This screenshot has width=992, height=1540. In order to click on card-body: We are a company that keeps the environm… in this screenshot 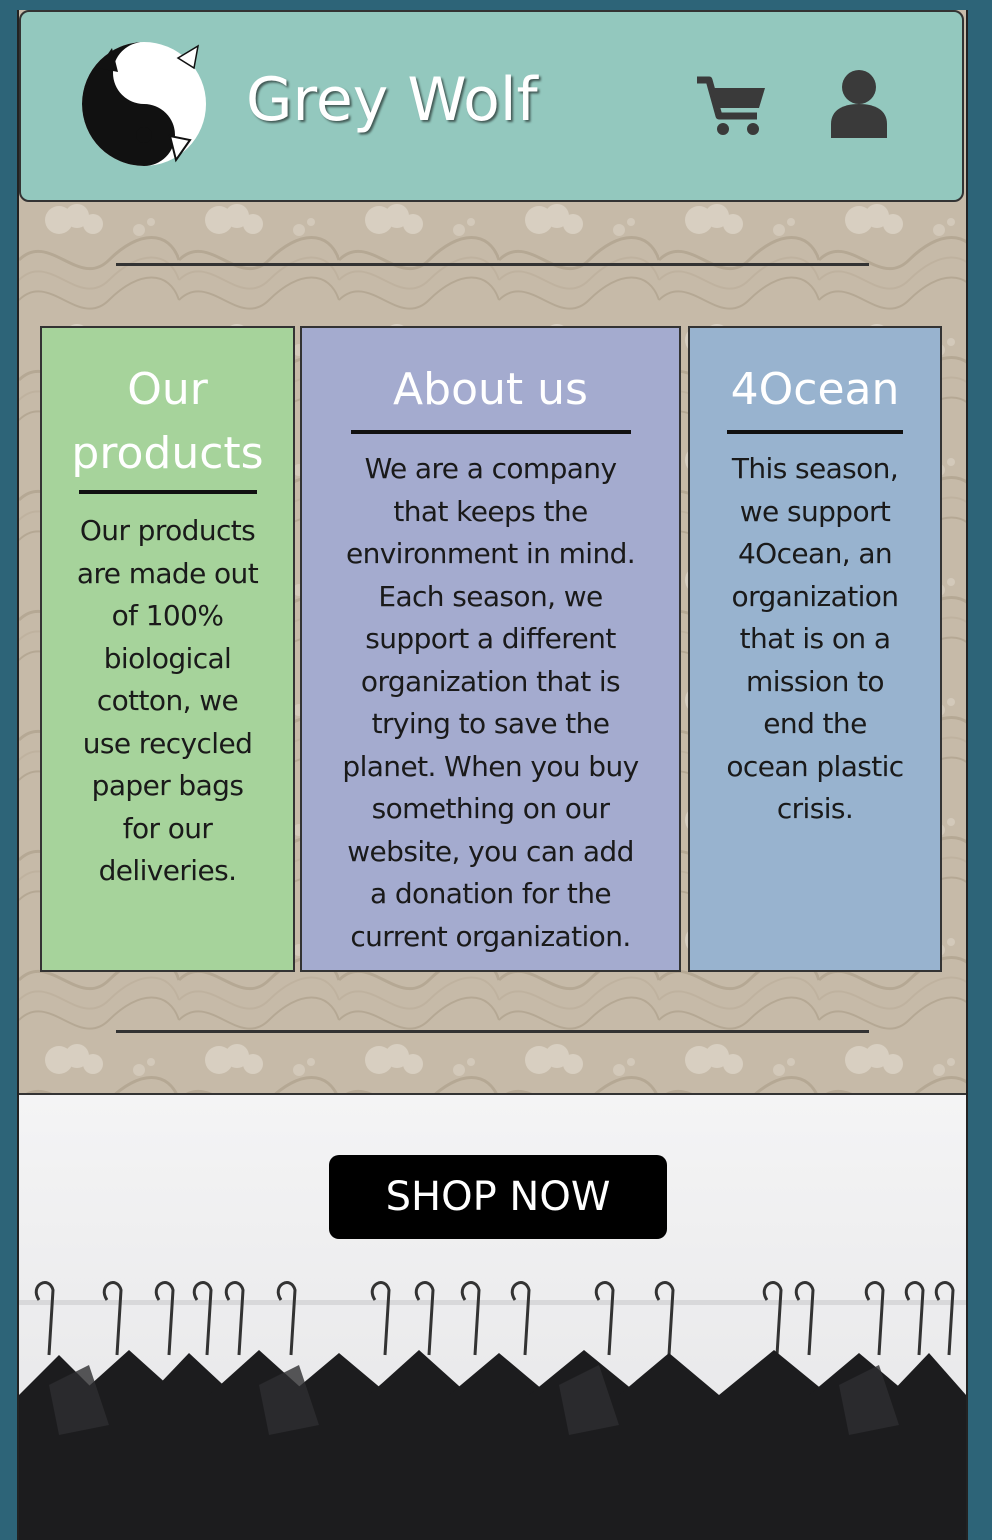, I will do `click(490, 702)`.